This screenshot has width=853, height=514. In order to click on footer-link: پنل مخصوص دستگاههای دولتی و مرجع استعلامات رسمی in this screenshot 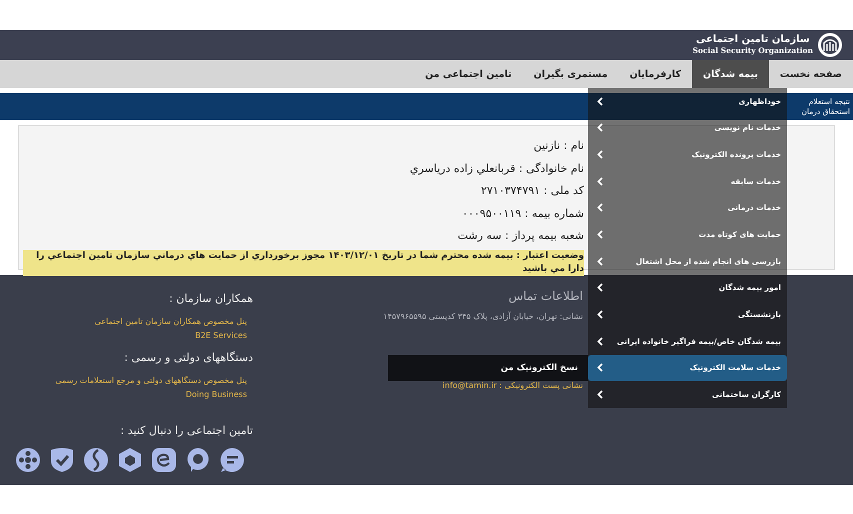, I will do `click(123, 381)`.